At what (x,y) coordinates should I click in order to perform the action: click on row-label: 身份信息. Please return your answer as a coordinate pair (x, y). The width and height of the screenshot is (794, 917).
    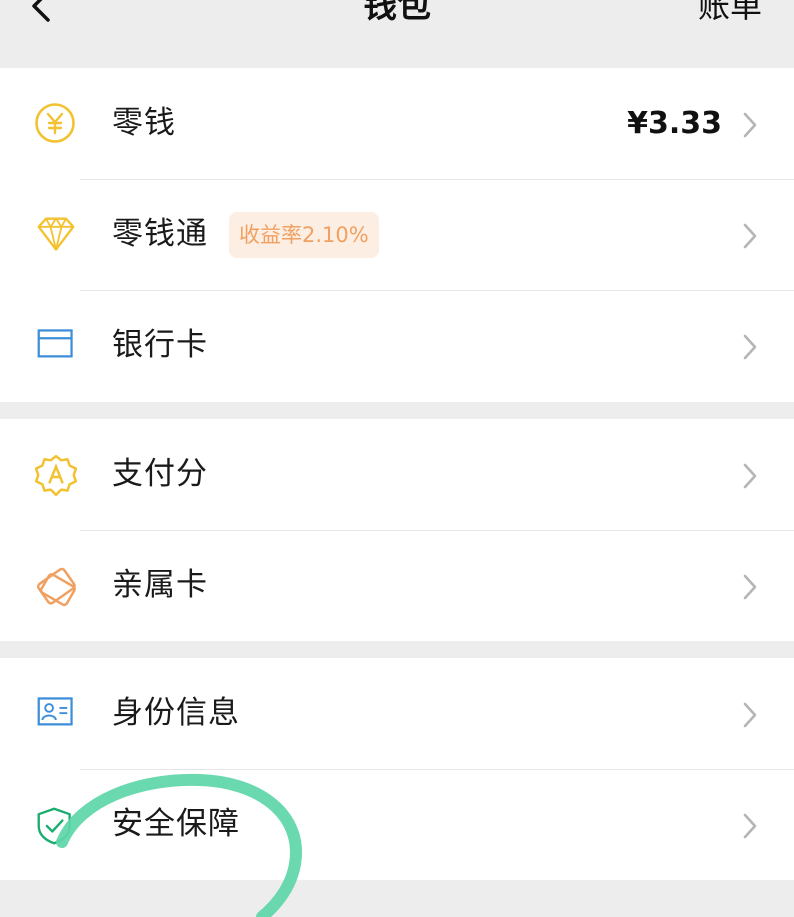
    Looking at the image, I should click on (176, 713).